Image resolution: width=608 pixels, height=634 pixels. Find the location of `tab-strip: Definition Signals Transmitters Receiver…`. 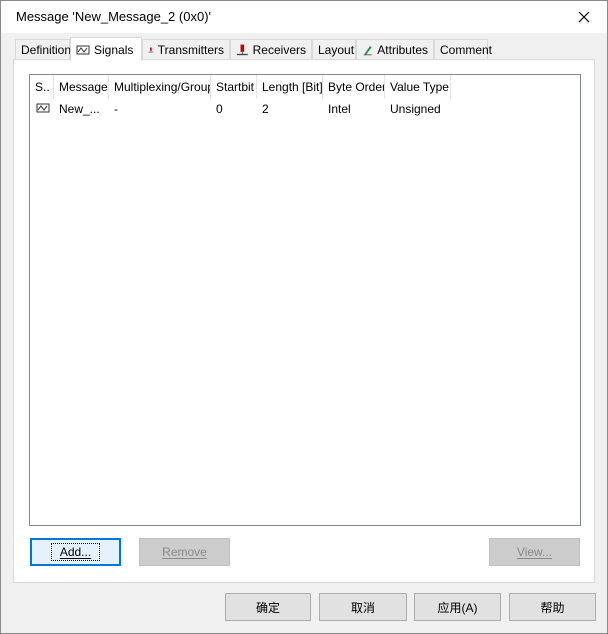

tab-strip: Definition Signals Transmitters Receiver… is located at coordinates (305, 49).